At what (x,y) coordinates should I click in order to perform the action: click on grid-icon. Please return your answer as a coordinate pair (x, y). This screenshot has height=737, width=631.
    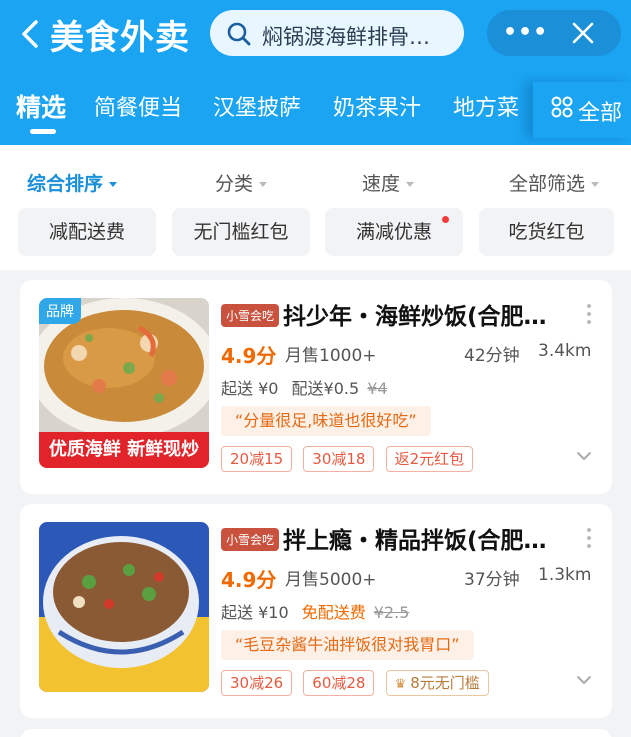
    Looking at the image, I should click on (562, 107).